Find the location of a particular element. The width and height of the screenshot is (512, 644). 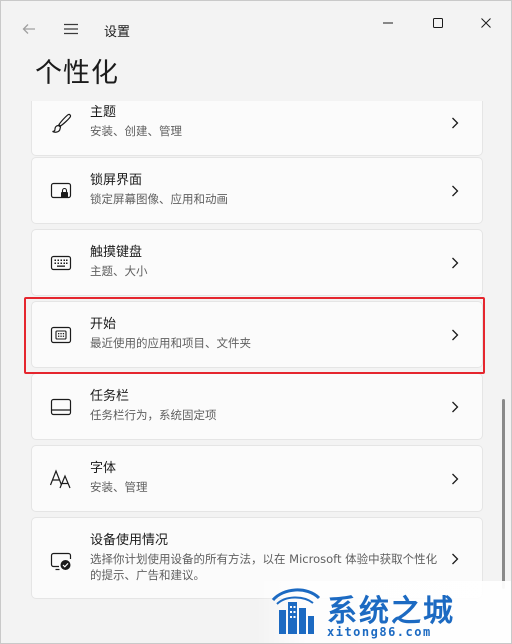

watermark-url: xitong86.com is located at coordinates (379, 632).